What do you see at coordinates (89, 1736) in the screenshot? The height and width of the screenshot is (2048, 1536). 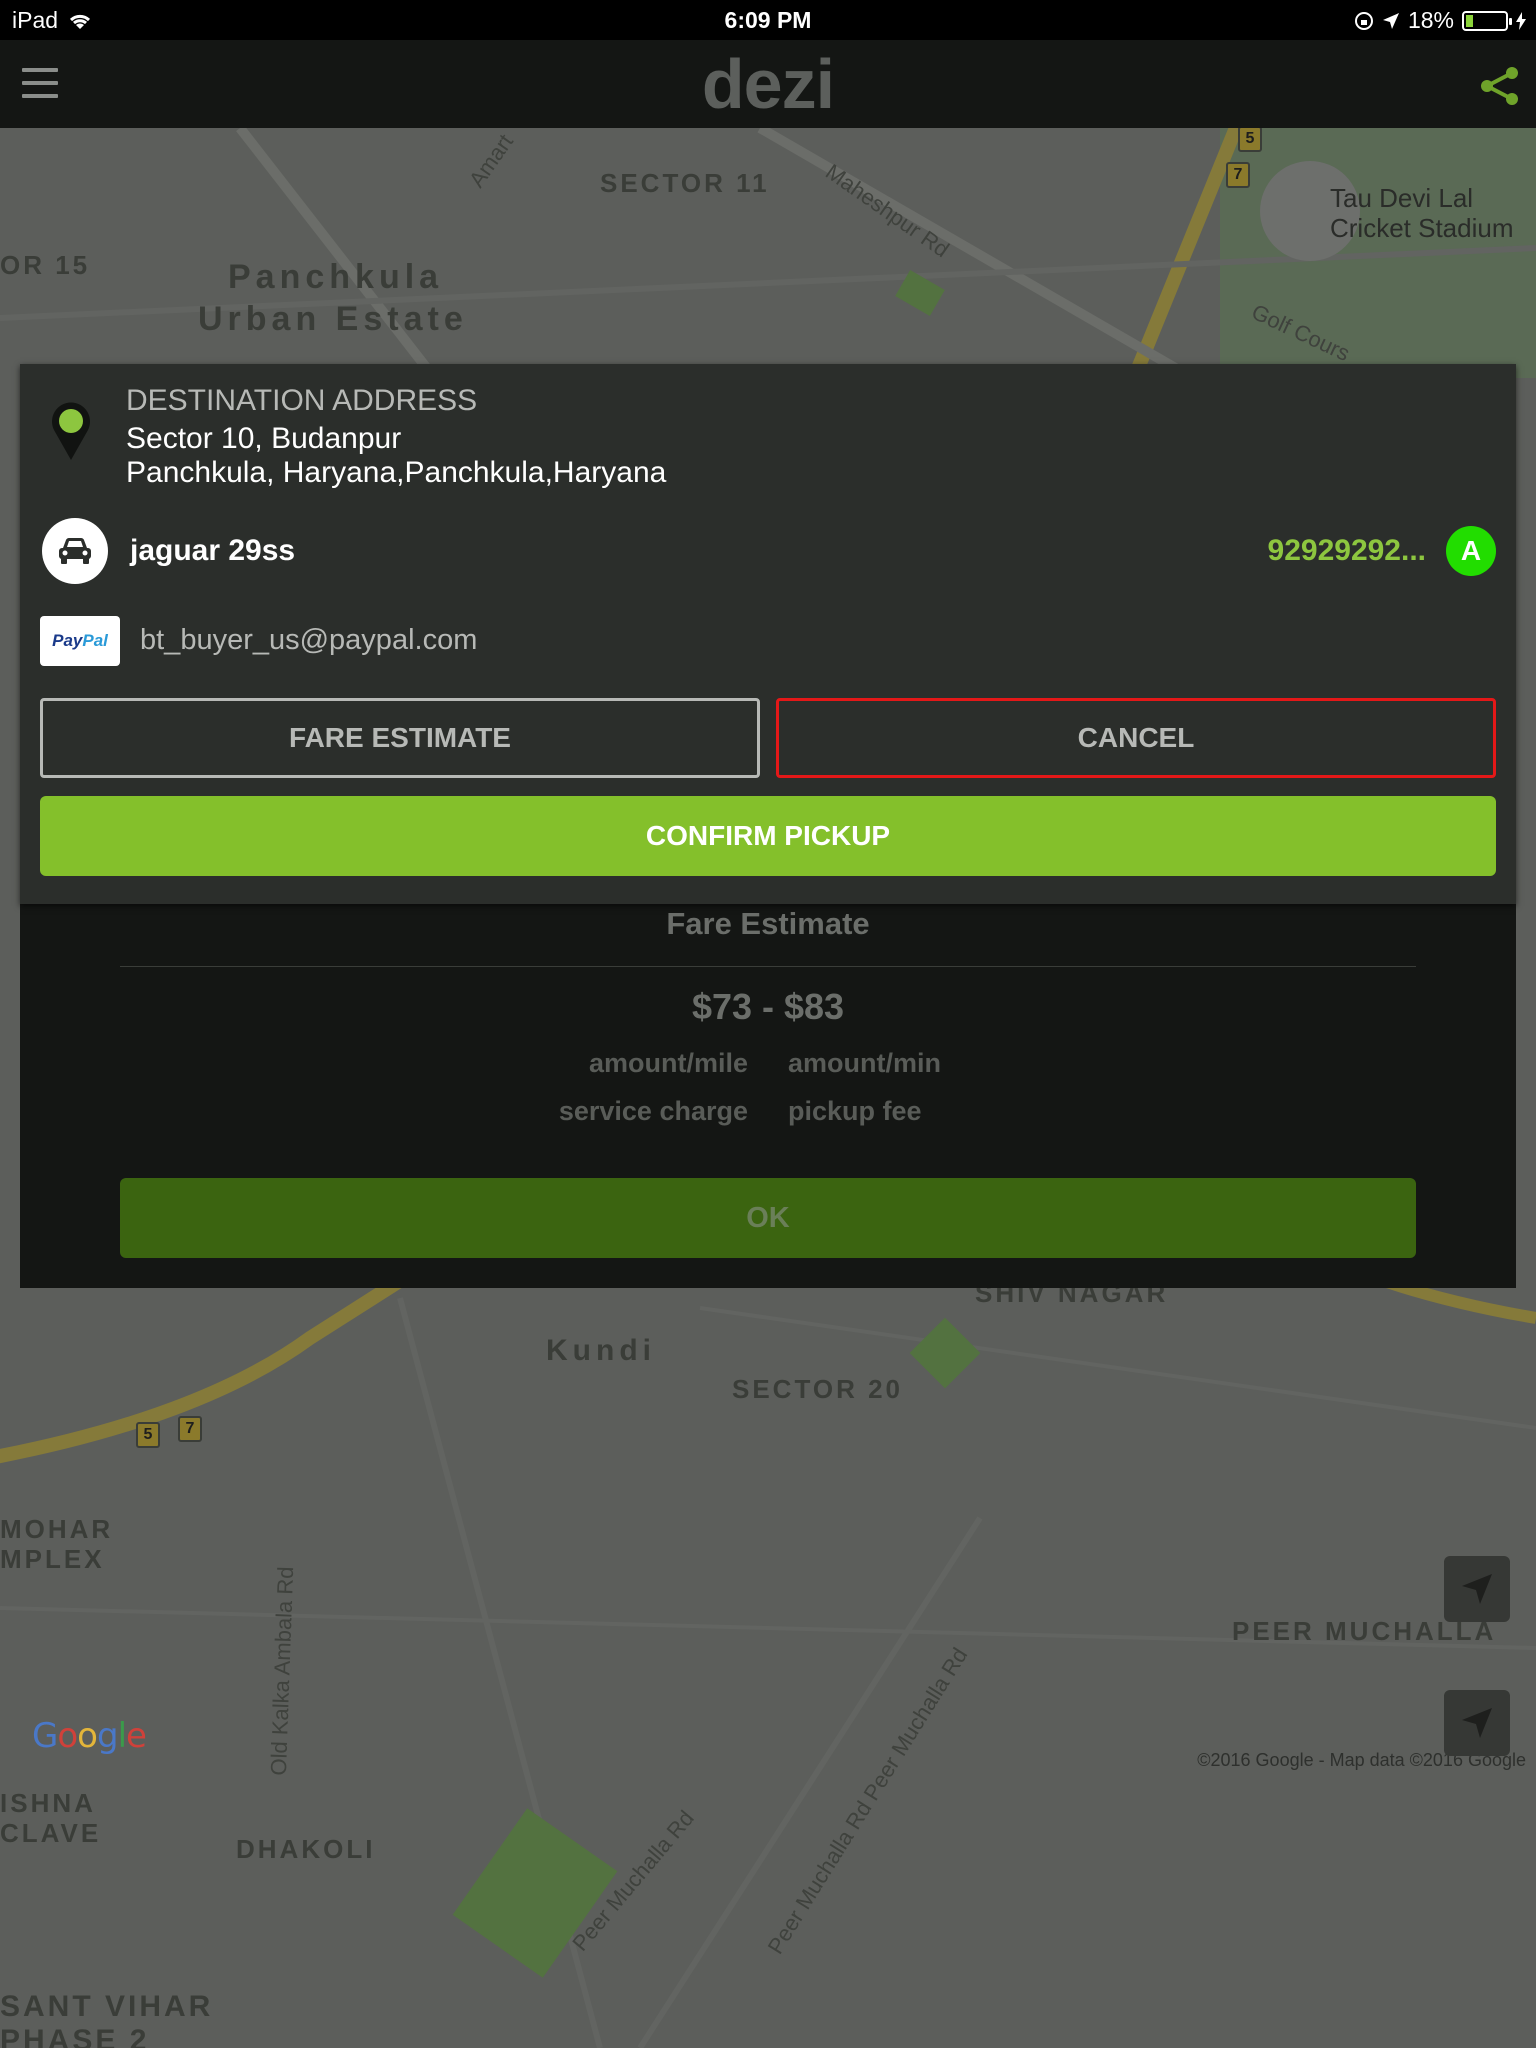 I see `google-logo: Google` at bounding box center [89, 1736].